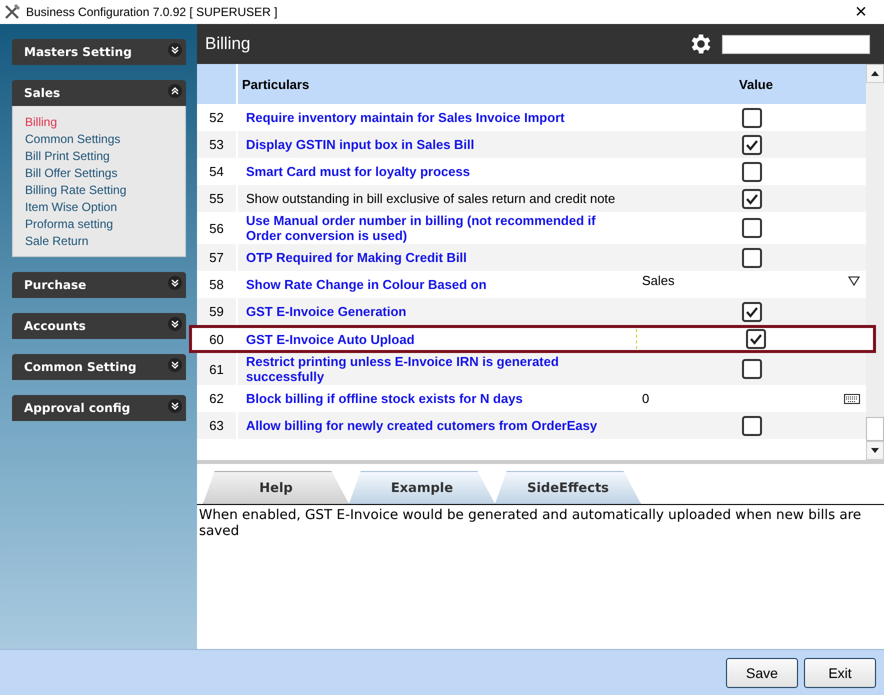 This screenshot has width=884, height=695. Describe the element at coordinates (99, 93) in the screenshot. I see `section-header: Sales` at that location.